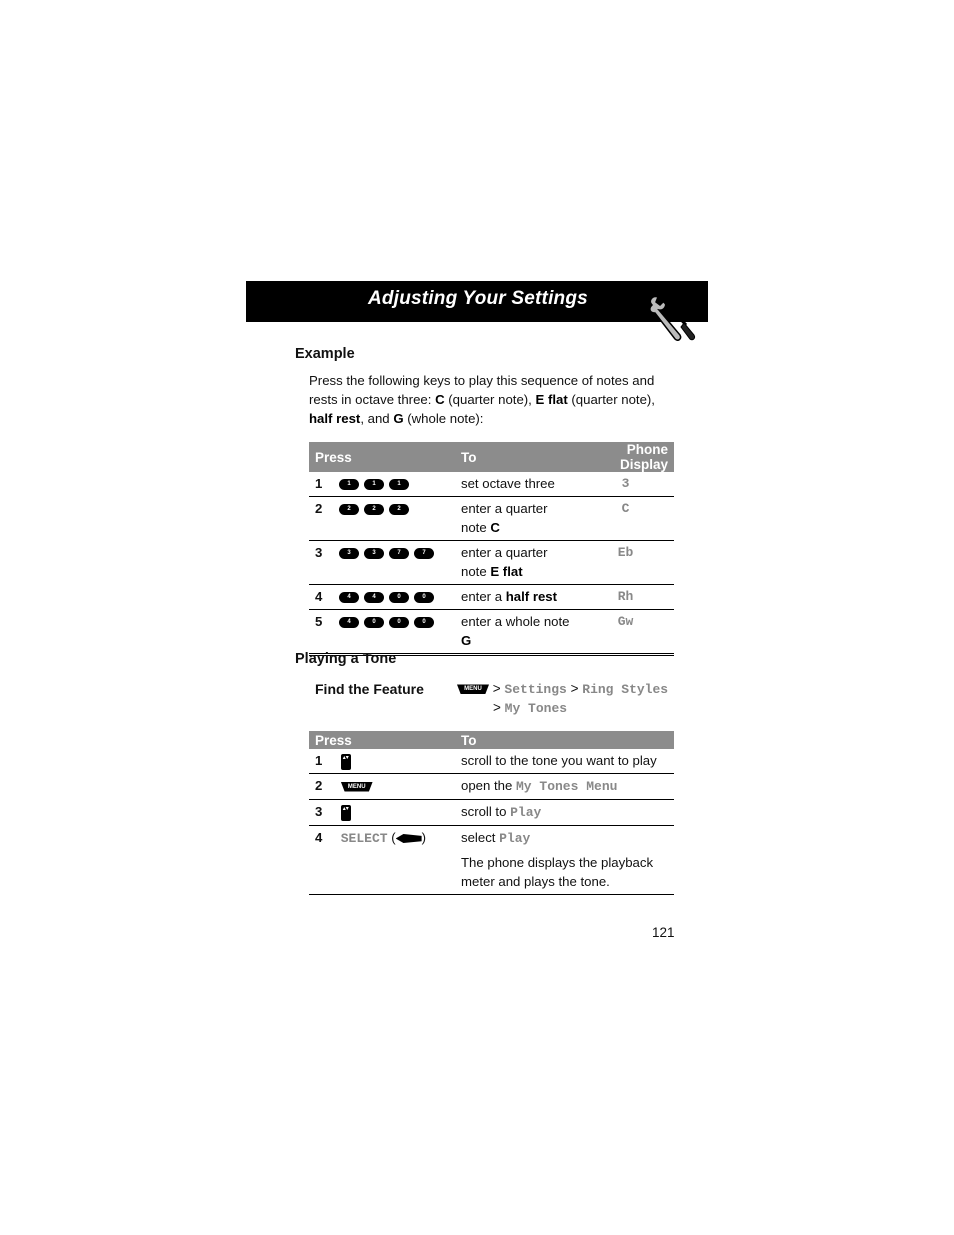 The height and width of the screenshot is (1235, 954). I want to click on phone-display: C, so click(625, 518).